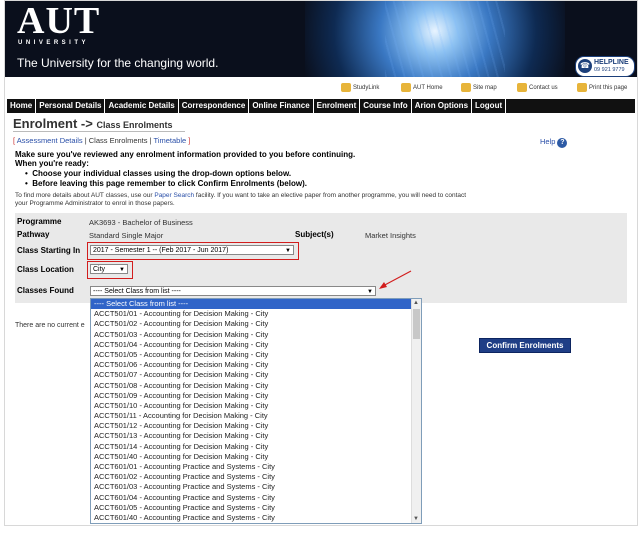 The height and width of the screenshot is (540, 640). Describe the element at coordinates (189, 140) in the screenshot. I see `bracket-close: ]` at that location.